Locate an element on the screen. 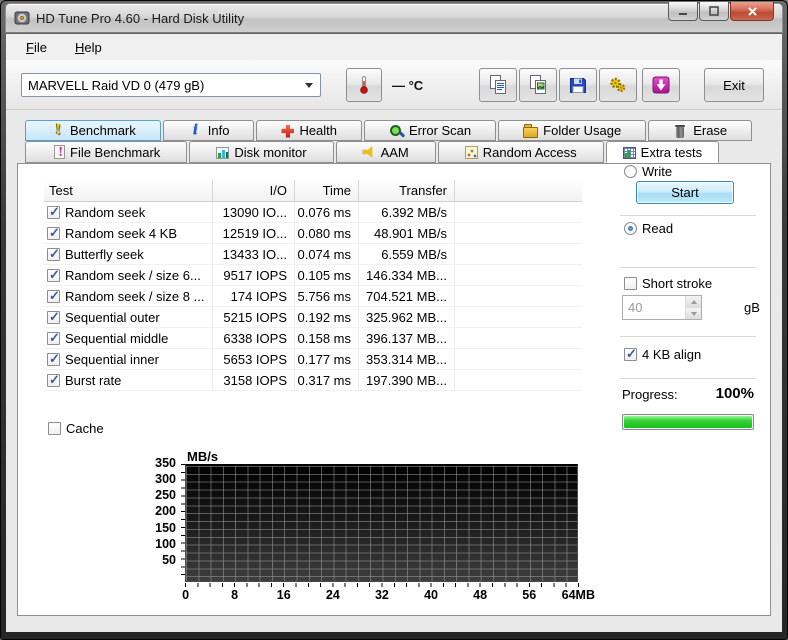 The height and width of the screenshot is (640, 788). radio-write: Write is located at coordinates (648, 171).